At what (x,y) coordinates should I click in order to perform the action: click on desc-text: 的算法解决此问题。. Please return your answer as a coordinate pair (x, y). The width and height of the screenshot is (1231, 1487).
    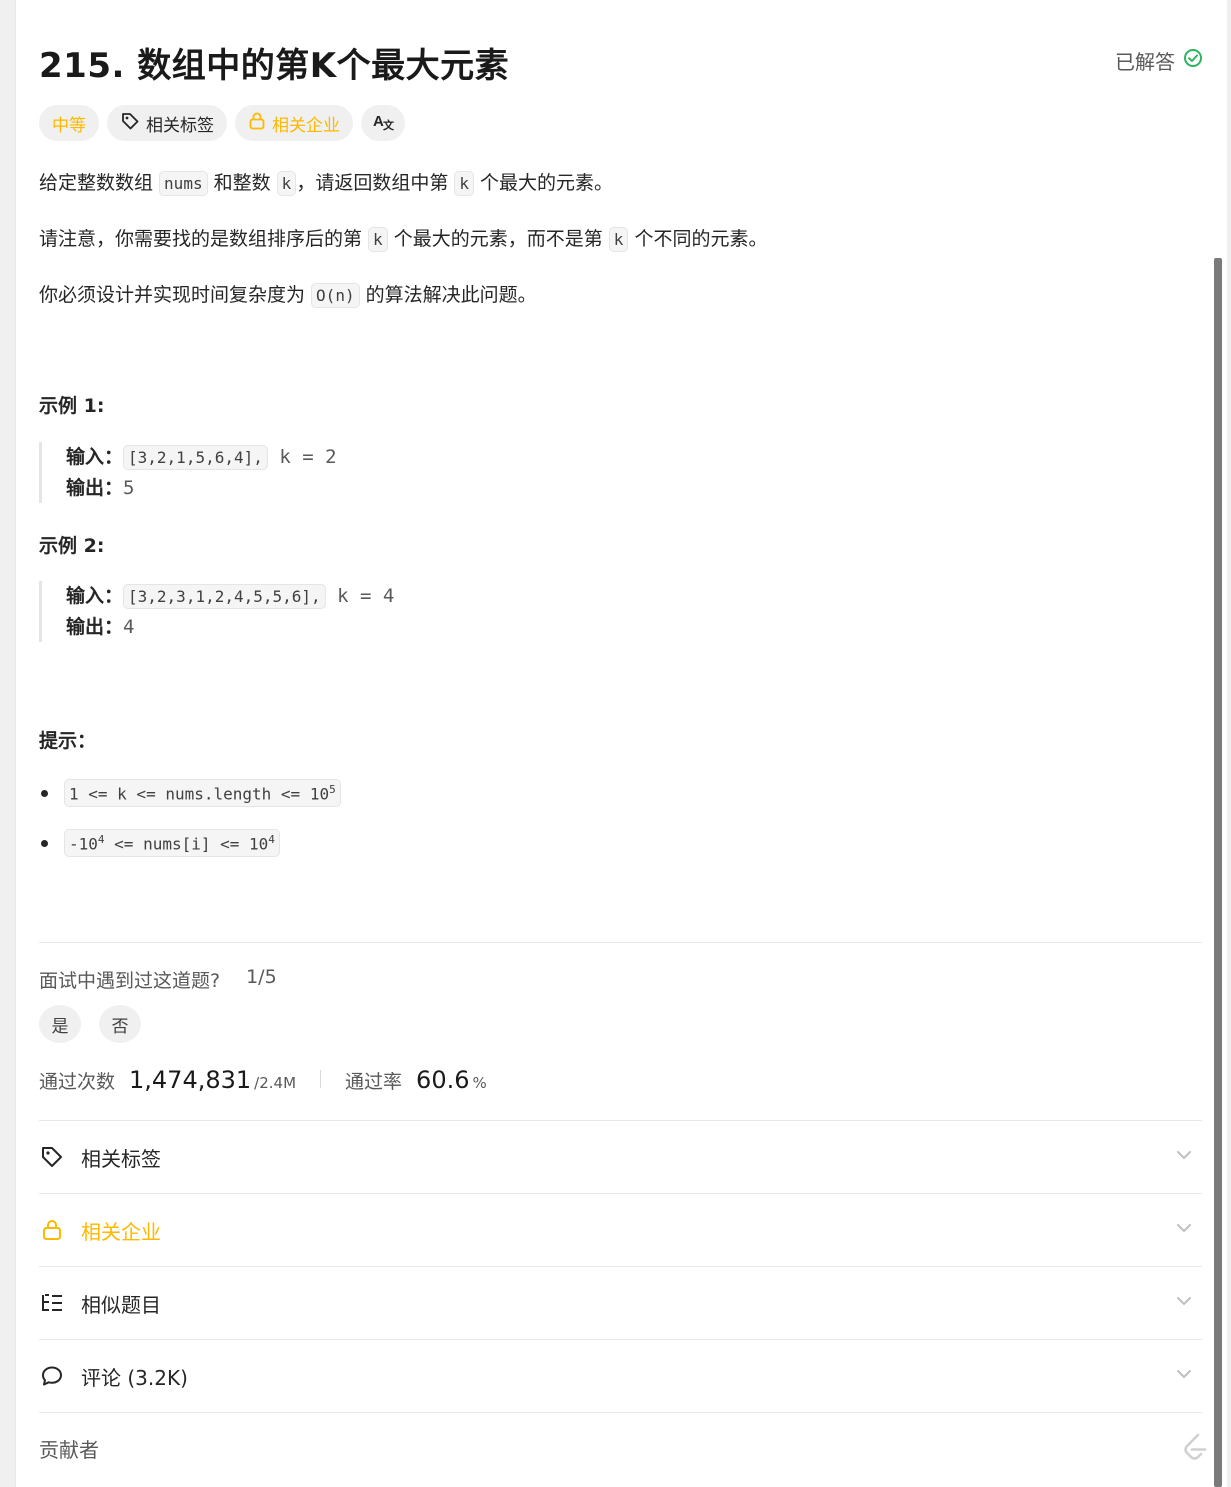
    Looking at the image, I should click on (448, 295).